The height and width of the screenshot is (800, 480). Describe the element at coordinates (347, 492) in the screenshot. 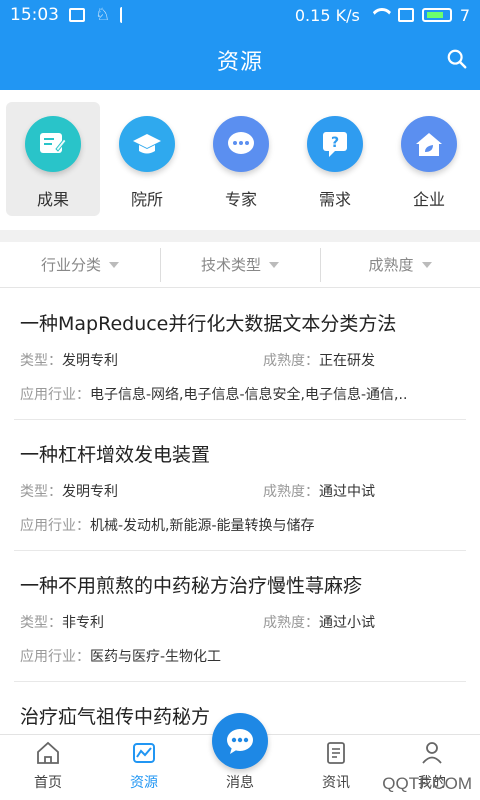

I see `maturity-value: 通过中试` at that location.